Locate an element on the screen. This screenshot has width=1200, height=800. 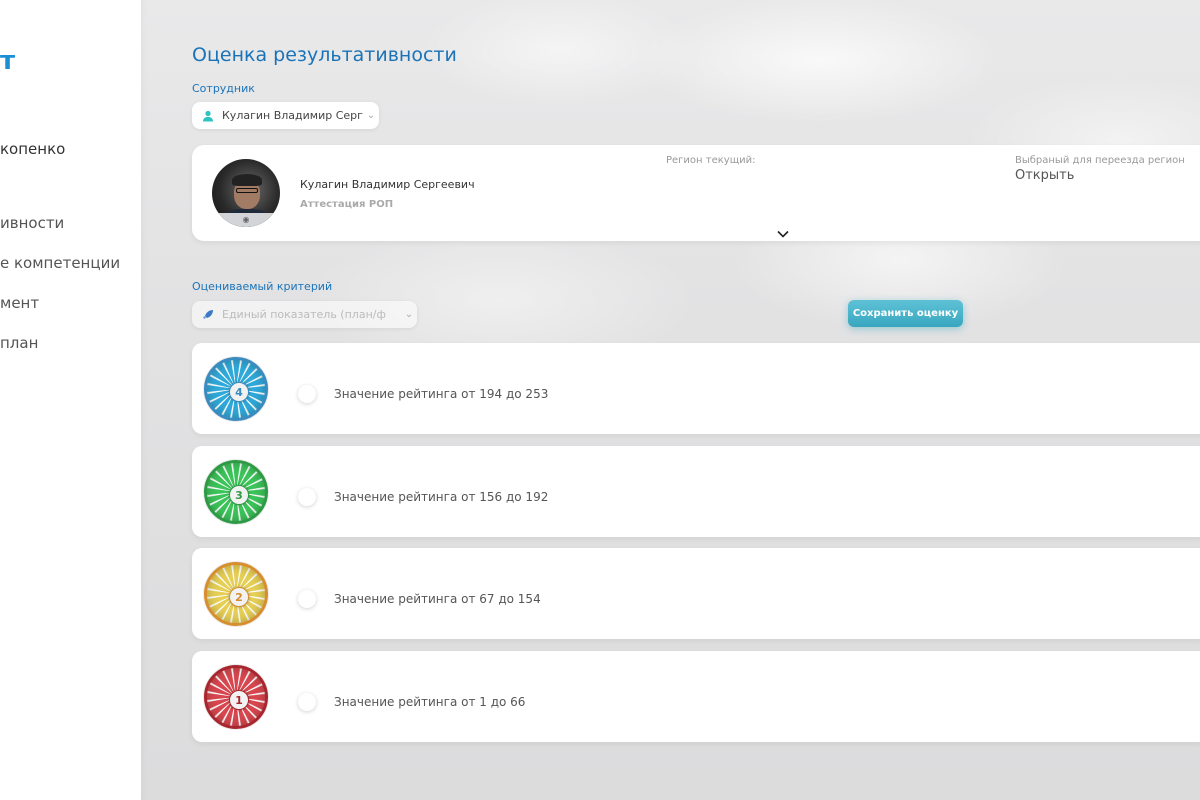
rating-range-text: Значение рейтинга от 194 до 253 is located at coordinates (441, 394).